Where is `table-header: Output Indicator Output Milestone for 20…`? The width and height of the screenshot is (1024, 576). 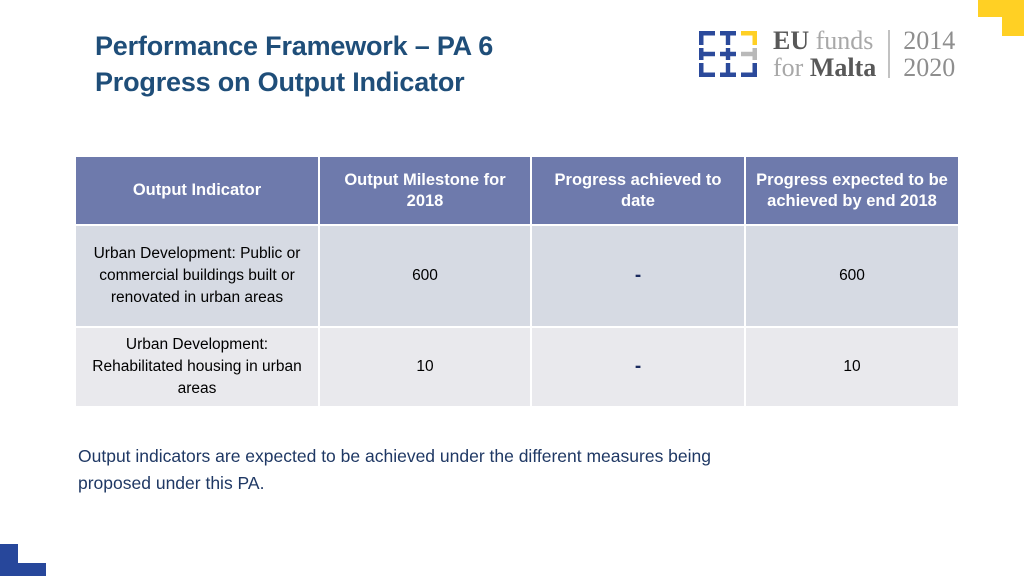 table-header: Output Indicator Output Milestone for 20… is located at coordinates (517, 190).